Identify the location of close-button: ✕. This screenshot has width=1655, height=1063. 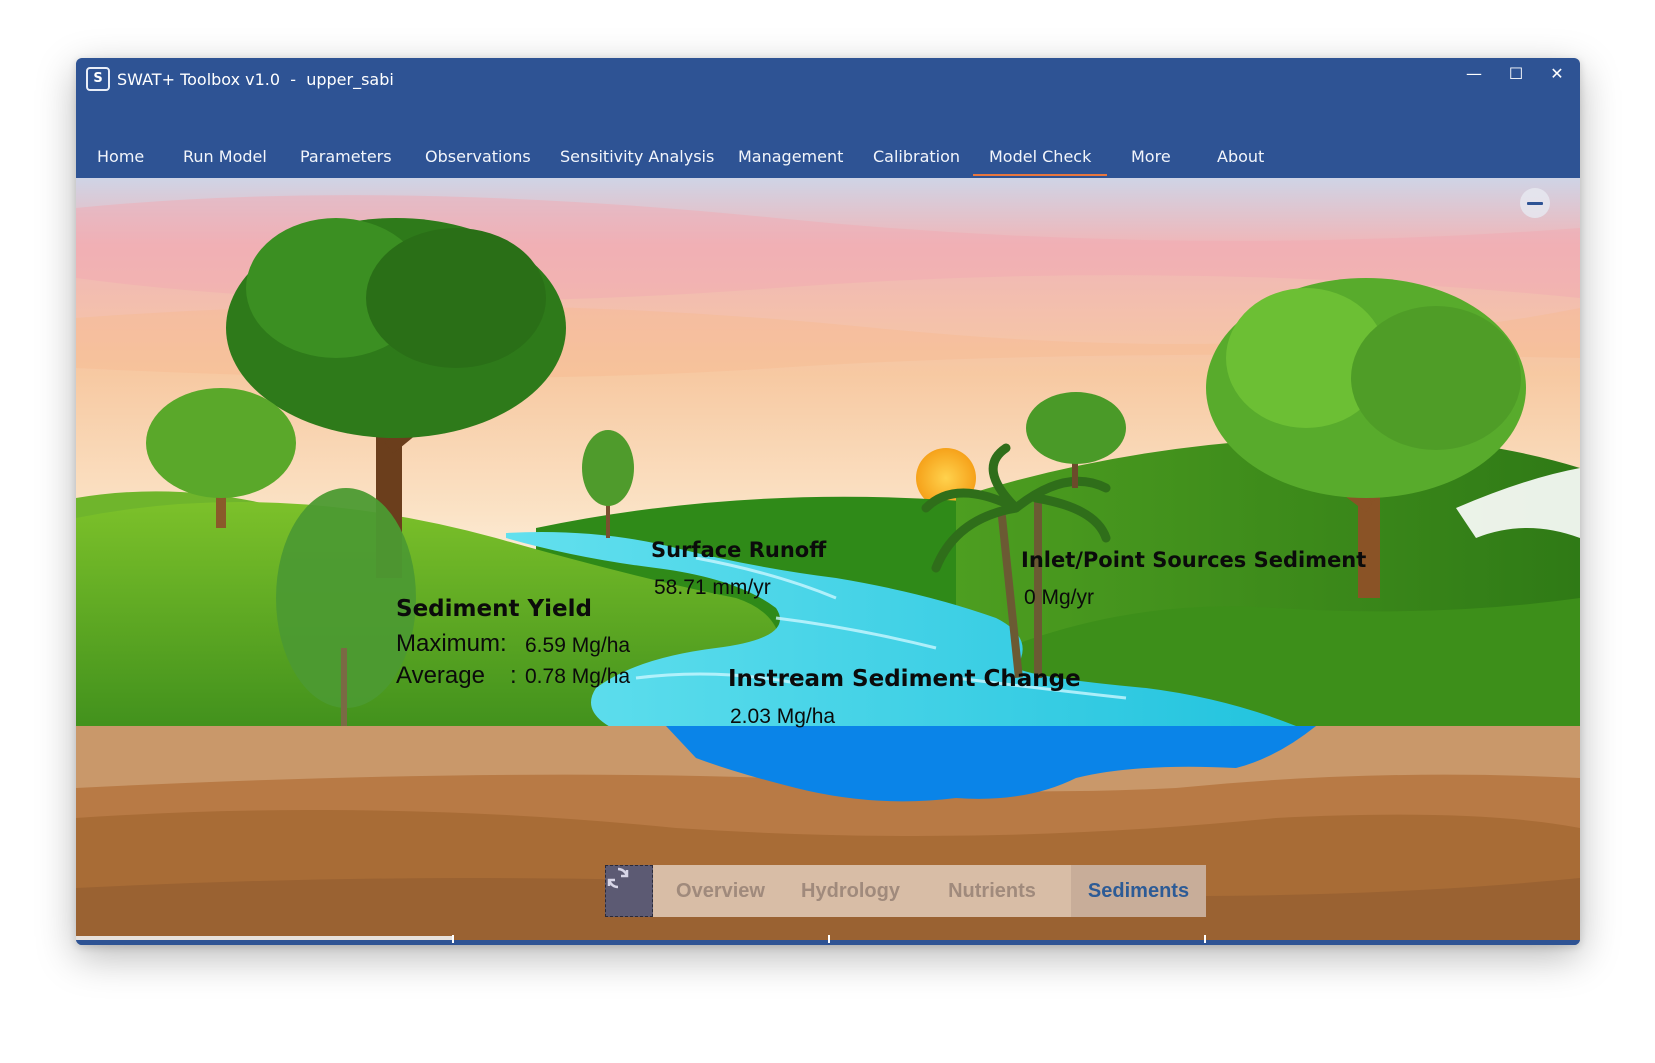
(1557, 74).